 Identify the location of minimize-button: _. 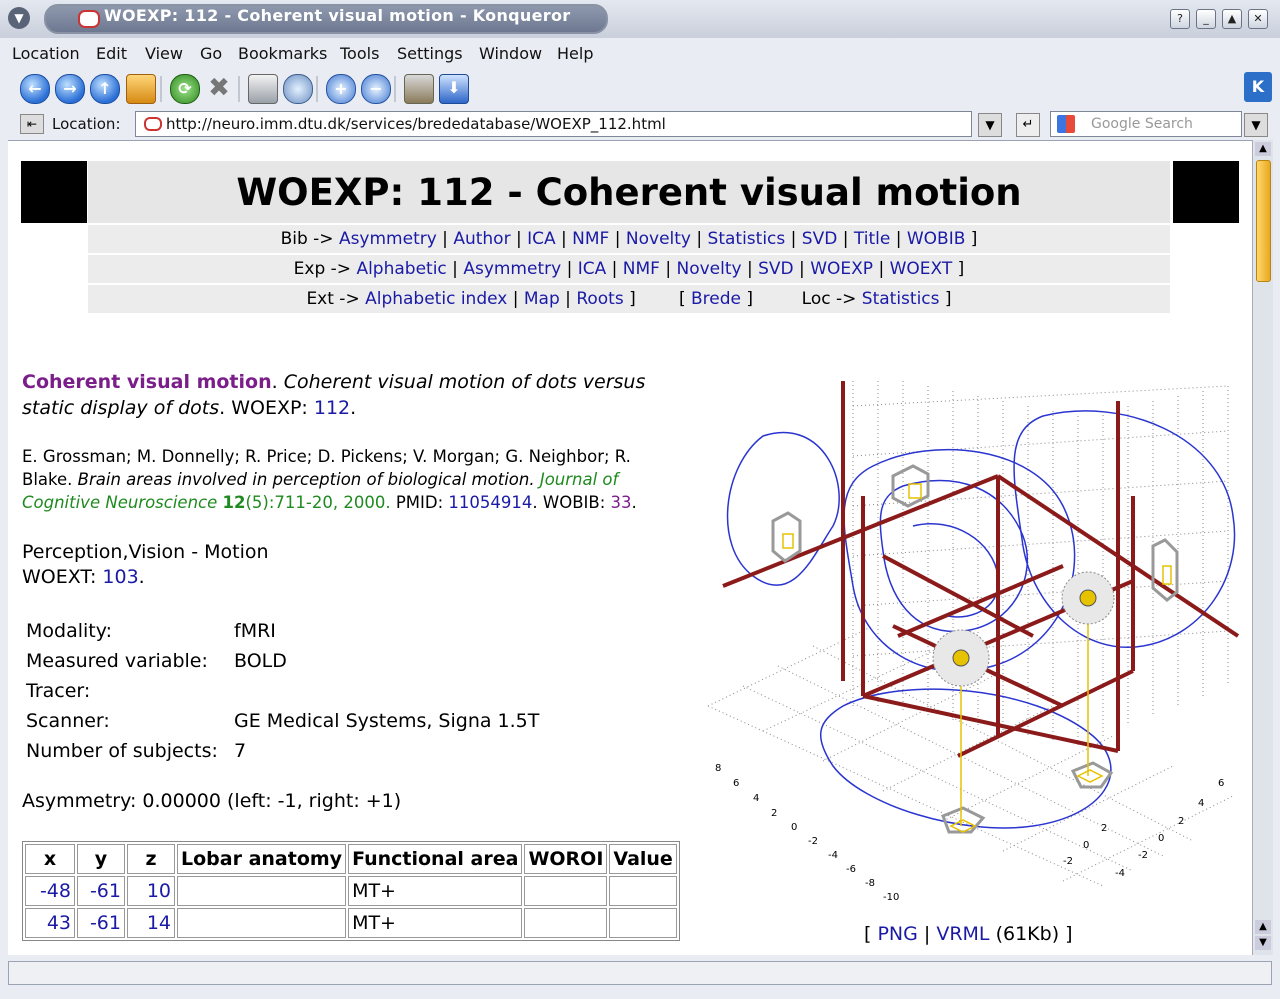
(1206, 19).